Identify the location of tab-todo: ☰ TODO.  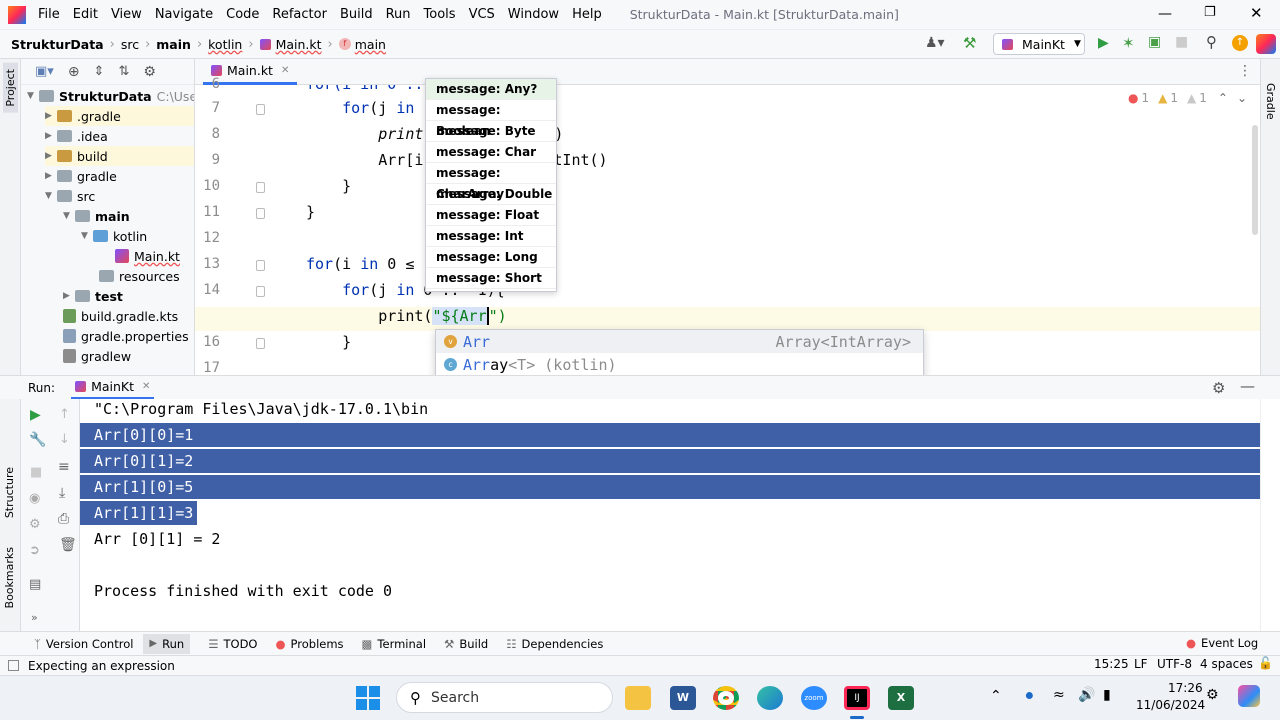
(232, 644).